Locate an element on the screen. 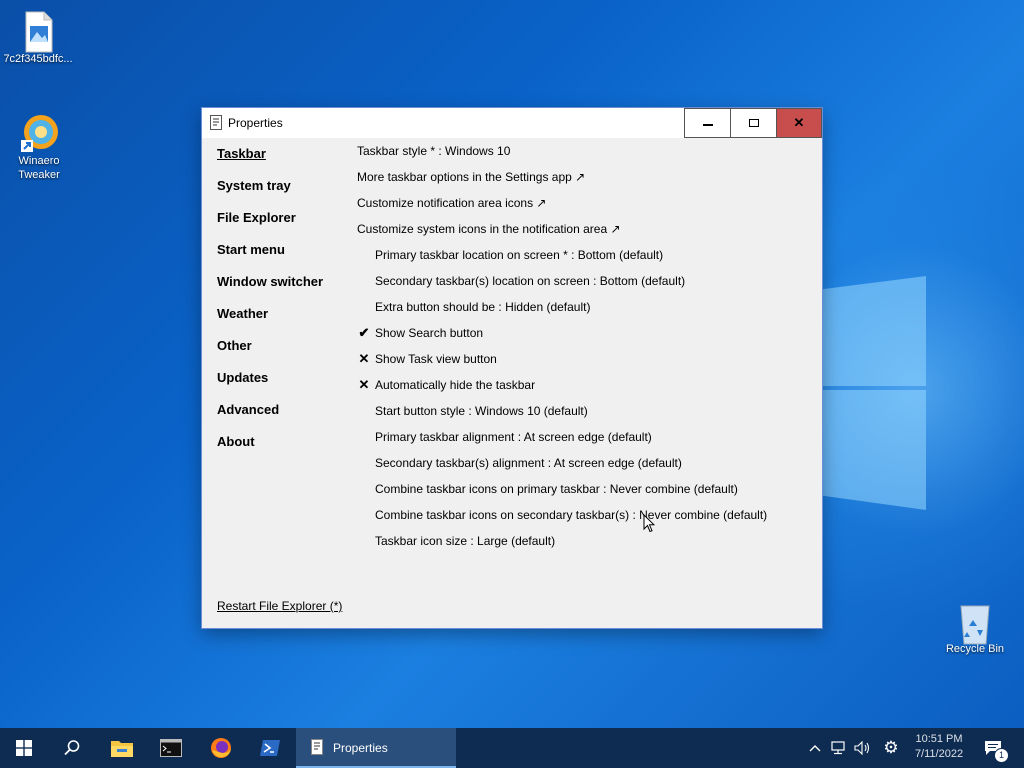 This screenshot has width=1024, height=768. taskbar-firefox is located at coordinates (221, 748).